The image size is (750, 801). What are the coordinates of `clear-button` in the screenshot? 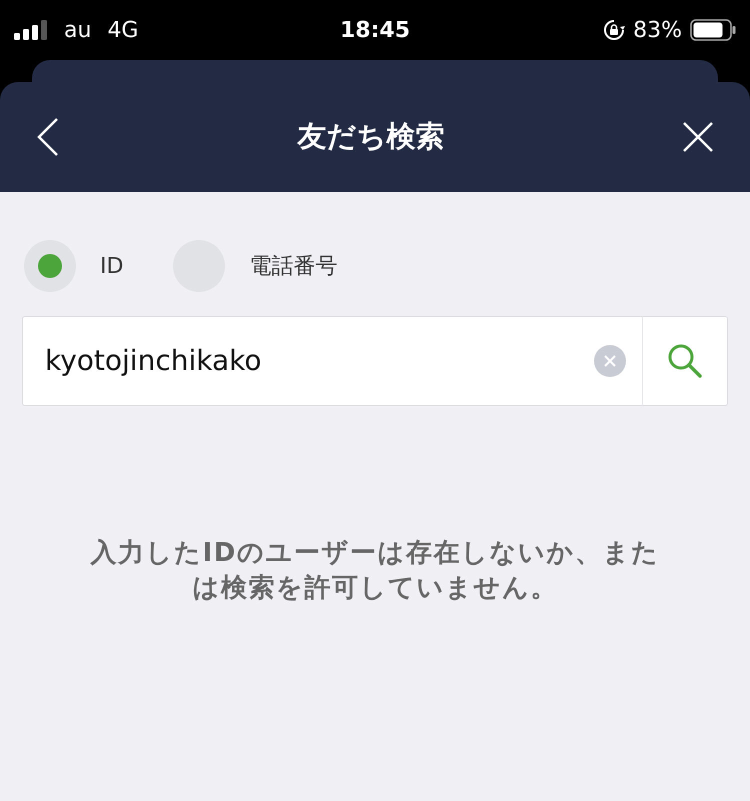 It's located at (610, 361).